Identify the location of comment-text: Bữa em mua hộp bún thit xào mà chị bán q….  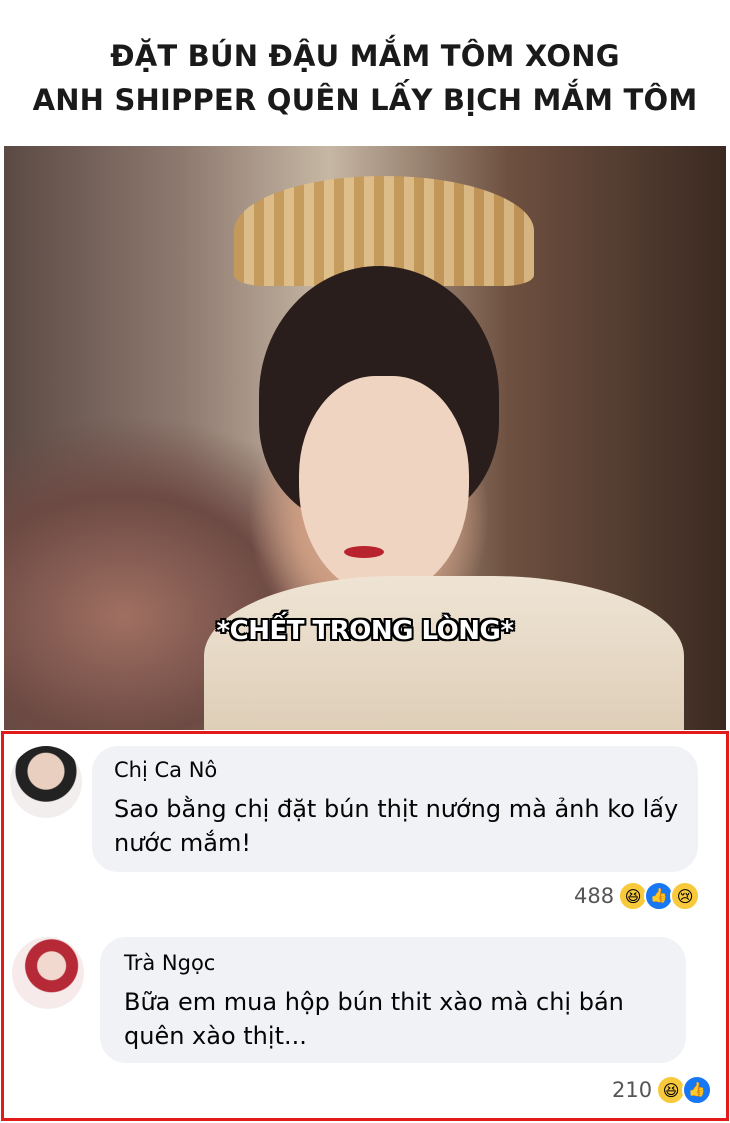
(374, 1019).